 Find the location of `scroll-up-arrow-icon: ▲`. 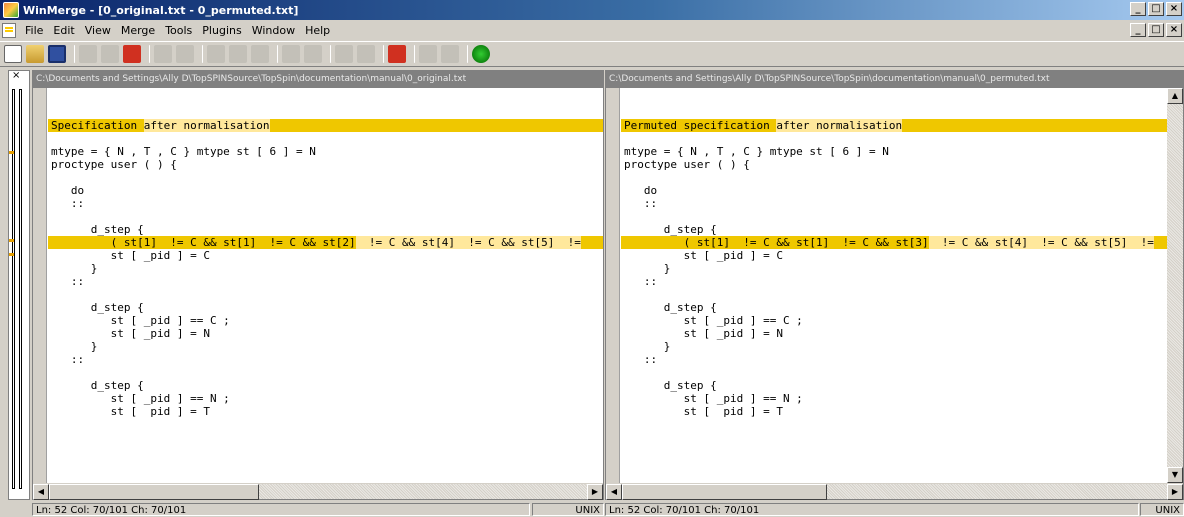

scroll-up-arrow-icon: ▲ is located at coordinates (1175, 96).